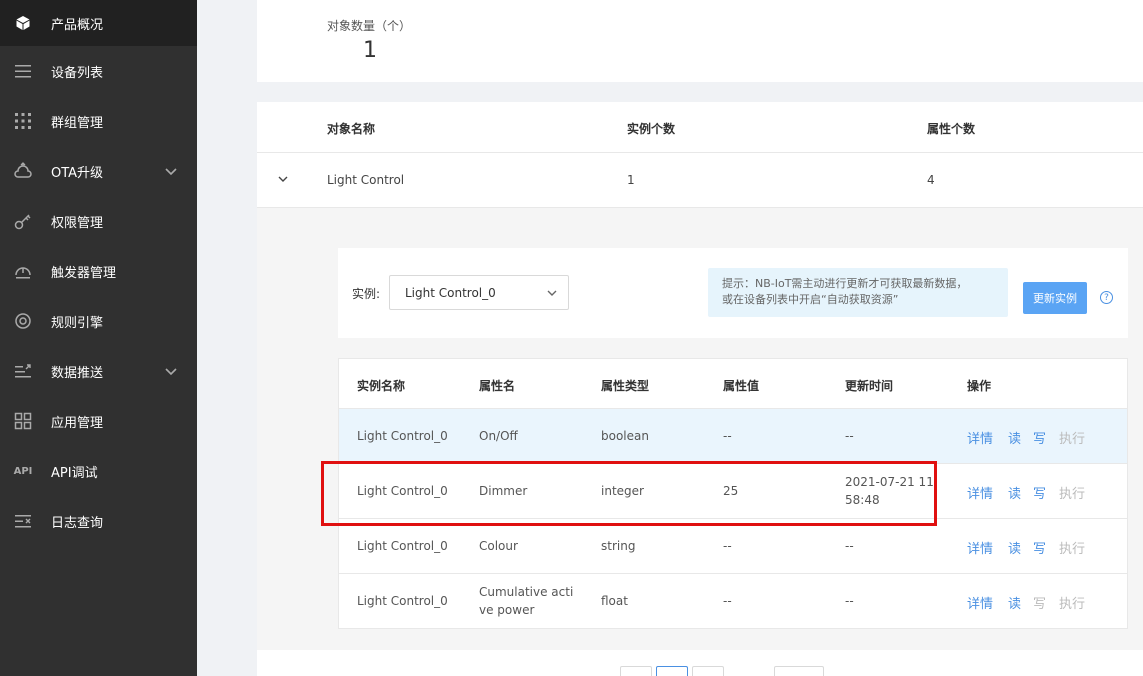 The width and height of the screenshot is (1143, 676). I want to click on sidebar-item-label: API调试, so click(74, 473).